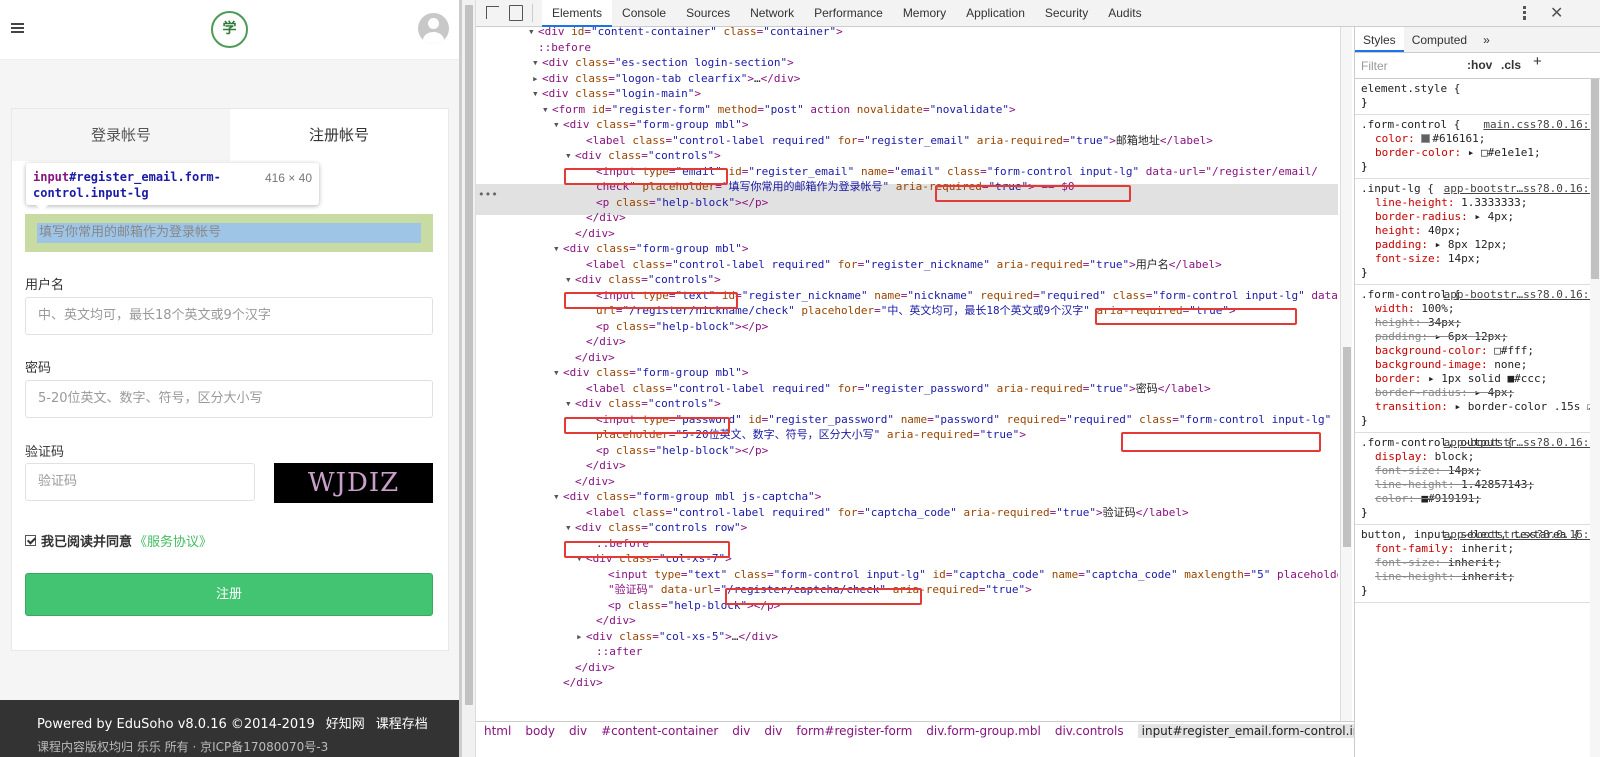 The width and height of the screenshot is (1600, 757). What do you see at coordinates (1477, 549) in the screenshot?
I see `css-declaration: font-family: inherit;` at bounding box center [1477, 549].